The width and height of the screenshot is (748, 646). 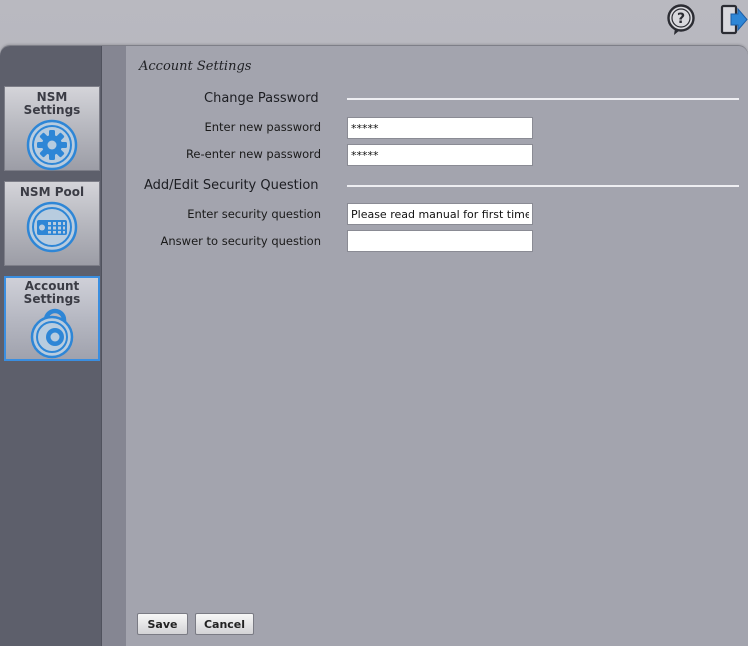 I want to click on reenter-password-label: Re-enter new password, so click(x=253, y=154).